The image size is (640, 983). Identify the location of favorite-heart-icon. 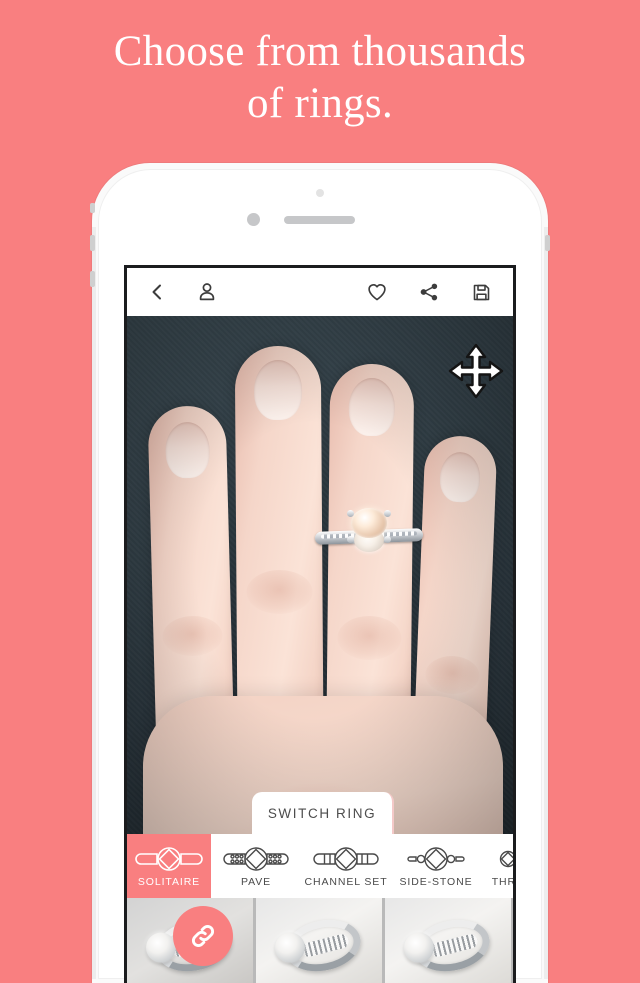
(377, 292).